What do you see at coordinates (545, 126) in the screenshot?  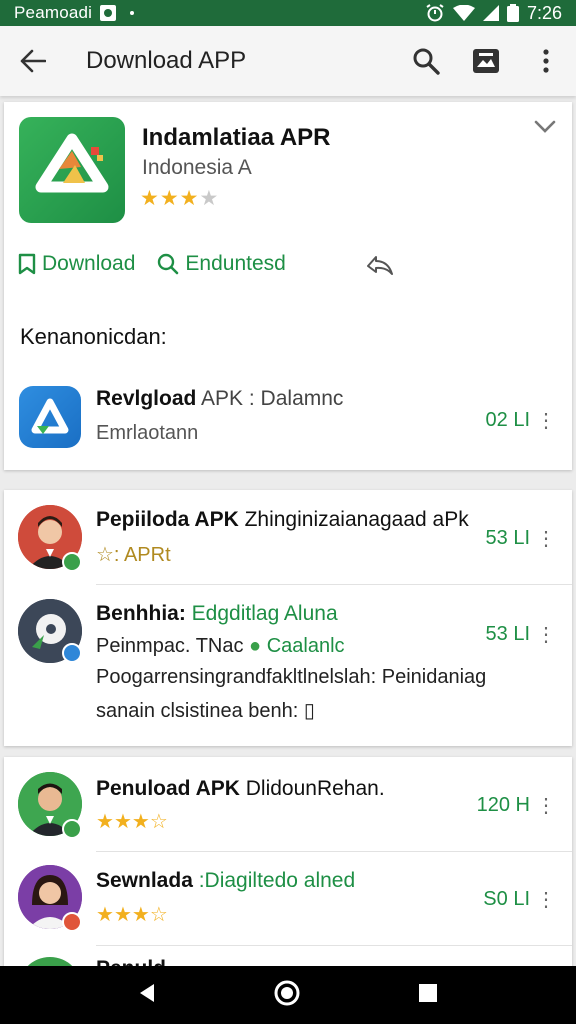 I see `chevron-down-icon` at bounding box center [545, 126].